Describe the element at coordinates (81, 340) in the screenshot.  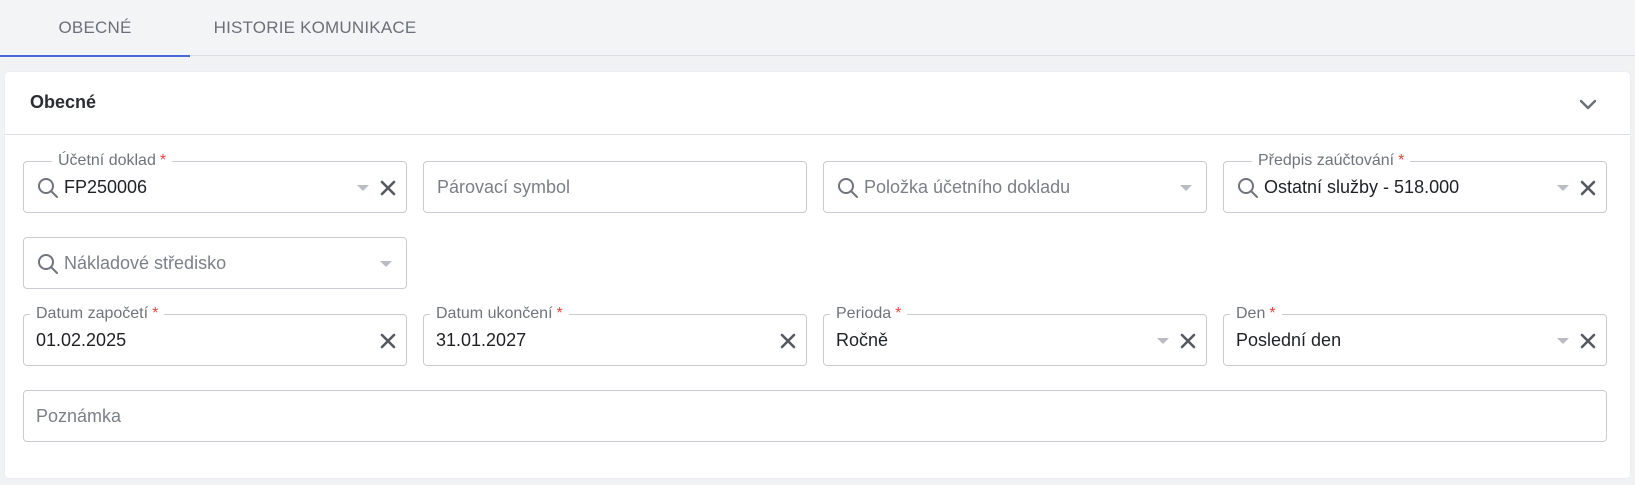
I see `datum-zapoceti-value: 01.02.2025` at that location.